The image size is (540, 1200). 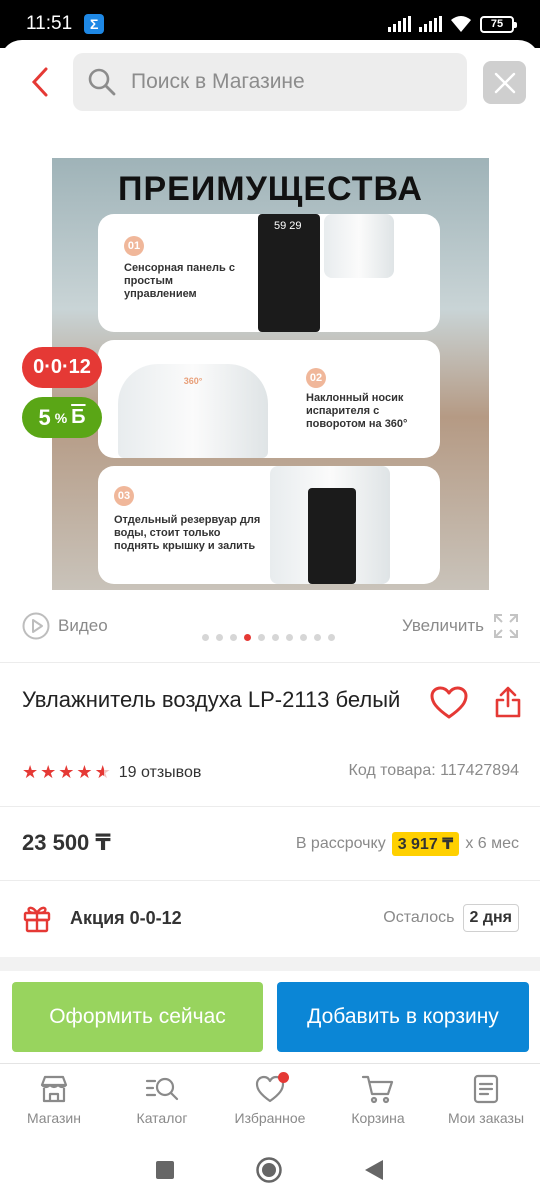 What do you see at coordinates (160, 772) in the screenshot?
I see `reviews-count: 19 отзывов` at bounding box center [160, 772].